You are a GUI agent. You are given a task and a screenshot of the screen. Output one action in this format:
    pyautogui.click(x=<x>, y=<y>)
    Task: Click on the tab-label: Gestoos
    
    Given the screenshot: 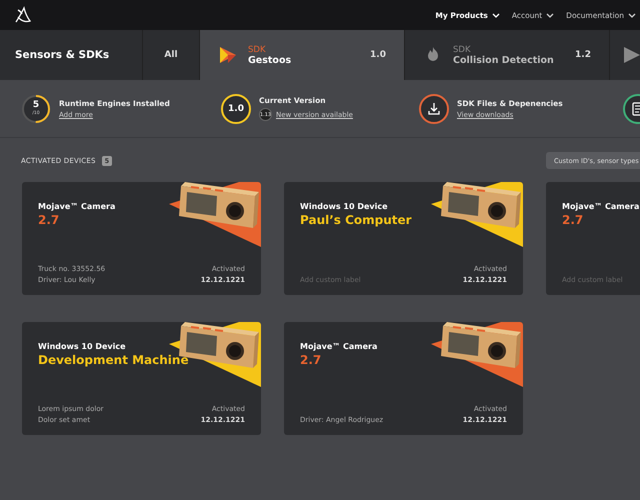 What is the action you would take?
    pyautogui.click(x=270, y=60)
    